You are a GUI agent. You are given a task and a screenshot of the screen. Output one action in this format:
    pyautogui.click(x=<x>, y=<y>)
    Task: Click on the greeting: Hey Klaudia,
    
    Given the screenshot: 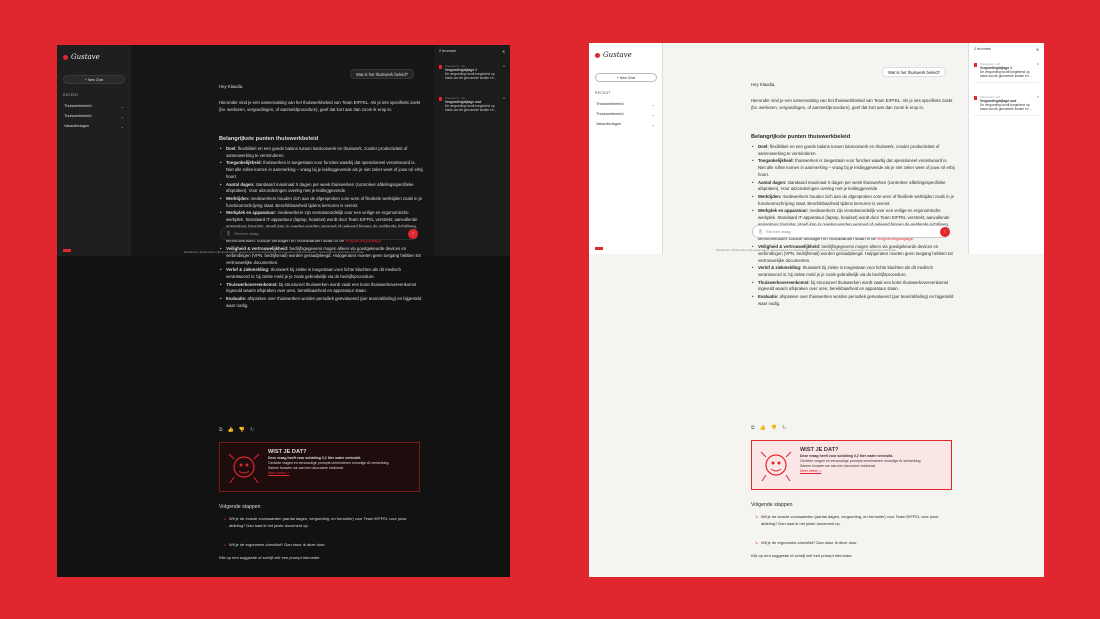 What is the action you would take?
    pyautogui.click(x=231, y=86)
    